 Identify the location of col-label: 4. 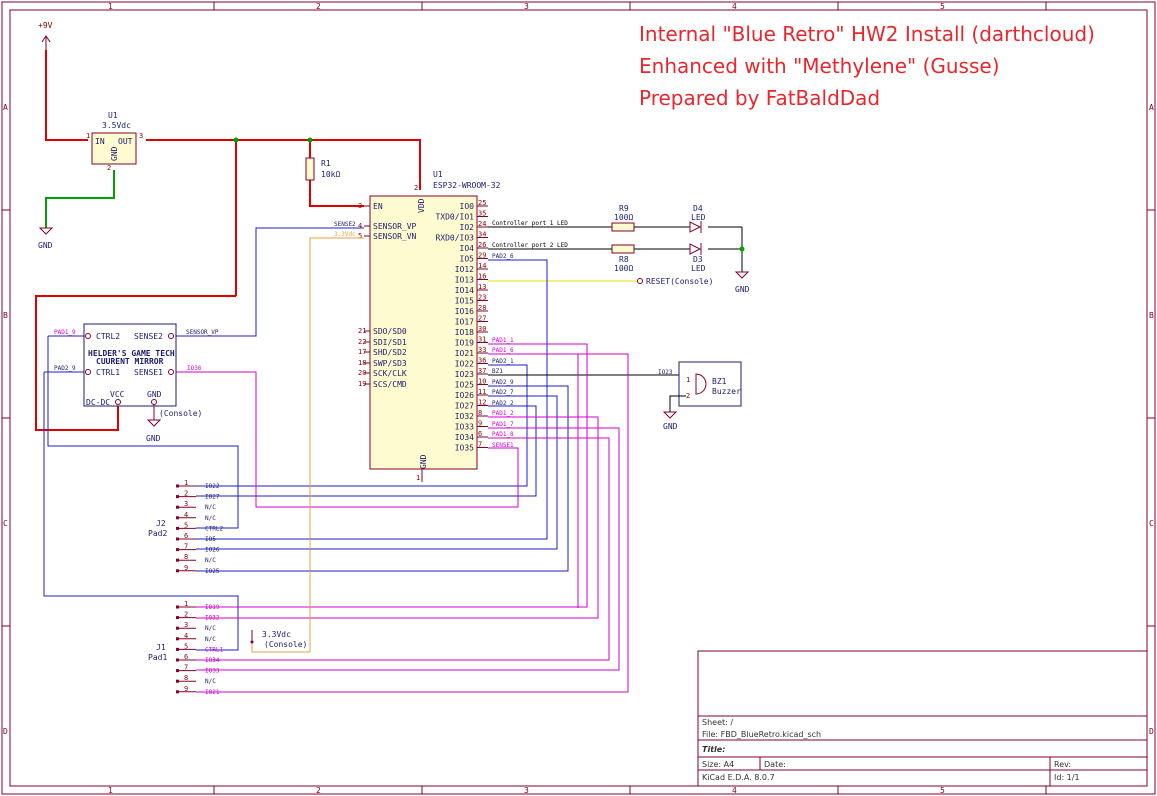
(734, 790).